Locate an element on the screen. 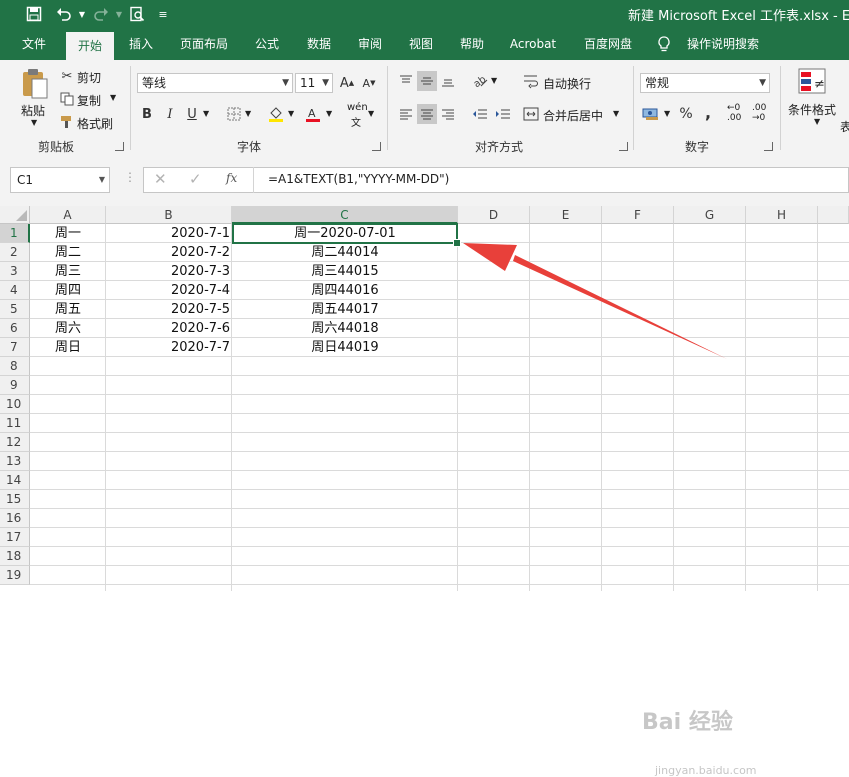 The image size is (849, 777). paste-icon is located at coordinates (35, 84).